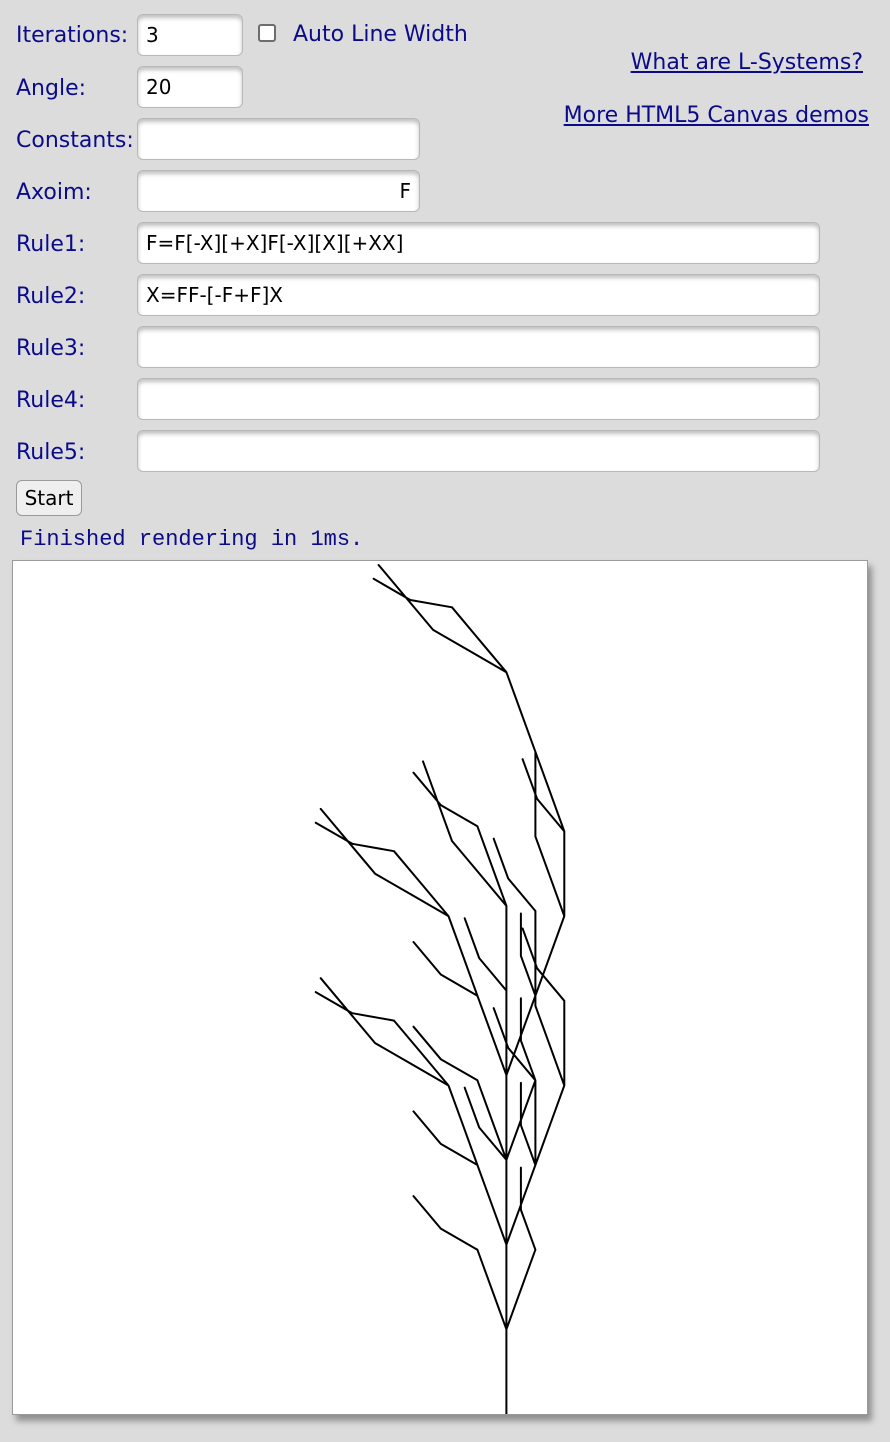 This screenshot has width=890, height=1442. What do you see at coordinates (747, 62) in the screenshot?
I see `what-are-lsystems-link: What are L-Systems?` at bounding box center [747, 62].